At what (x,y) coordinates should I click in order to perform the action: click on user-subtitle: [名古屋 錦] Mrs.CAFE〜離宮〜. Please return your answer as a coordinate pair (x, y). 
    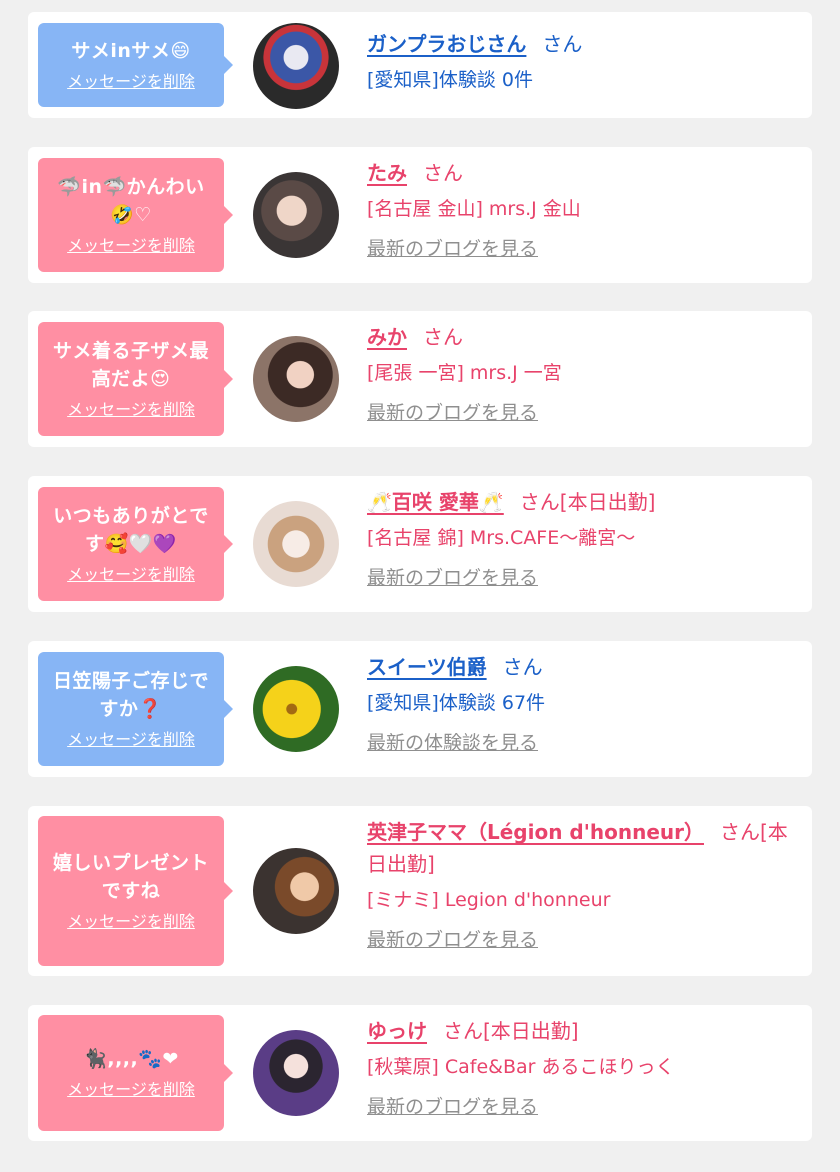
    Looking at the image, I should click on (501, 538).